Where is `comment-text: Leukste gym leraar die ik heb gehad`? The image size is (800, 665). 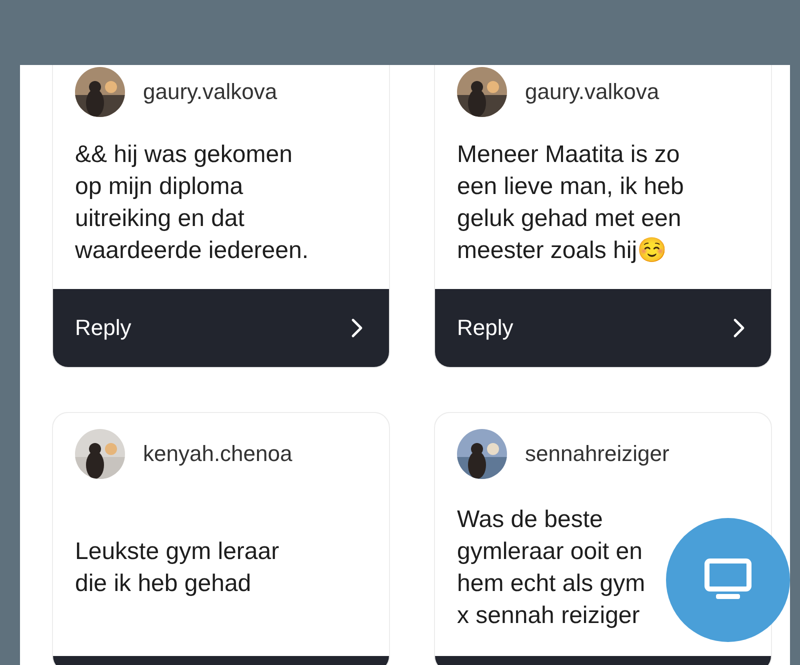
comment-text: Leukste gym leraar die ik heb gehad is located at coordinates (177, 567).